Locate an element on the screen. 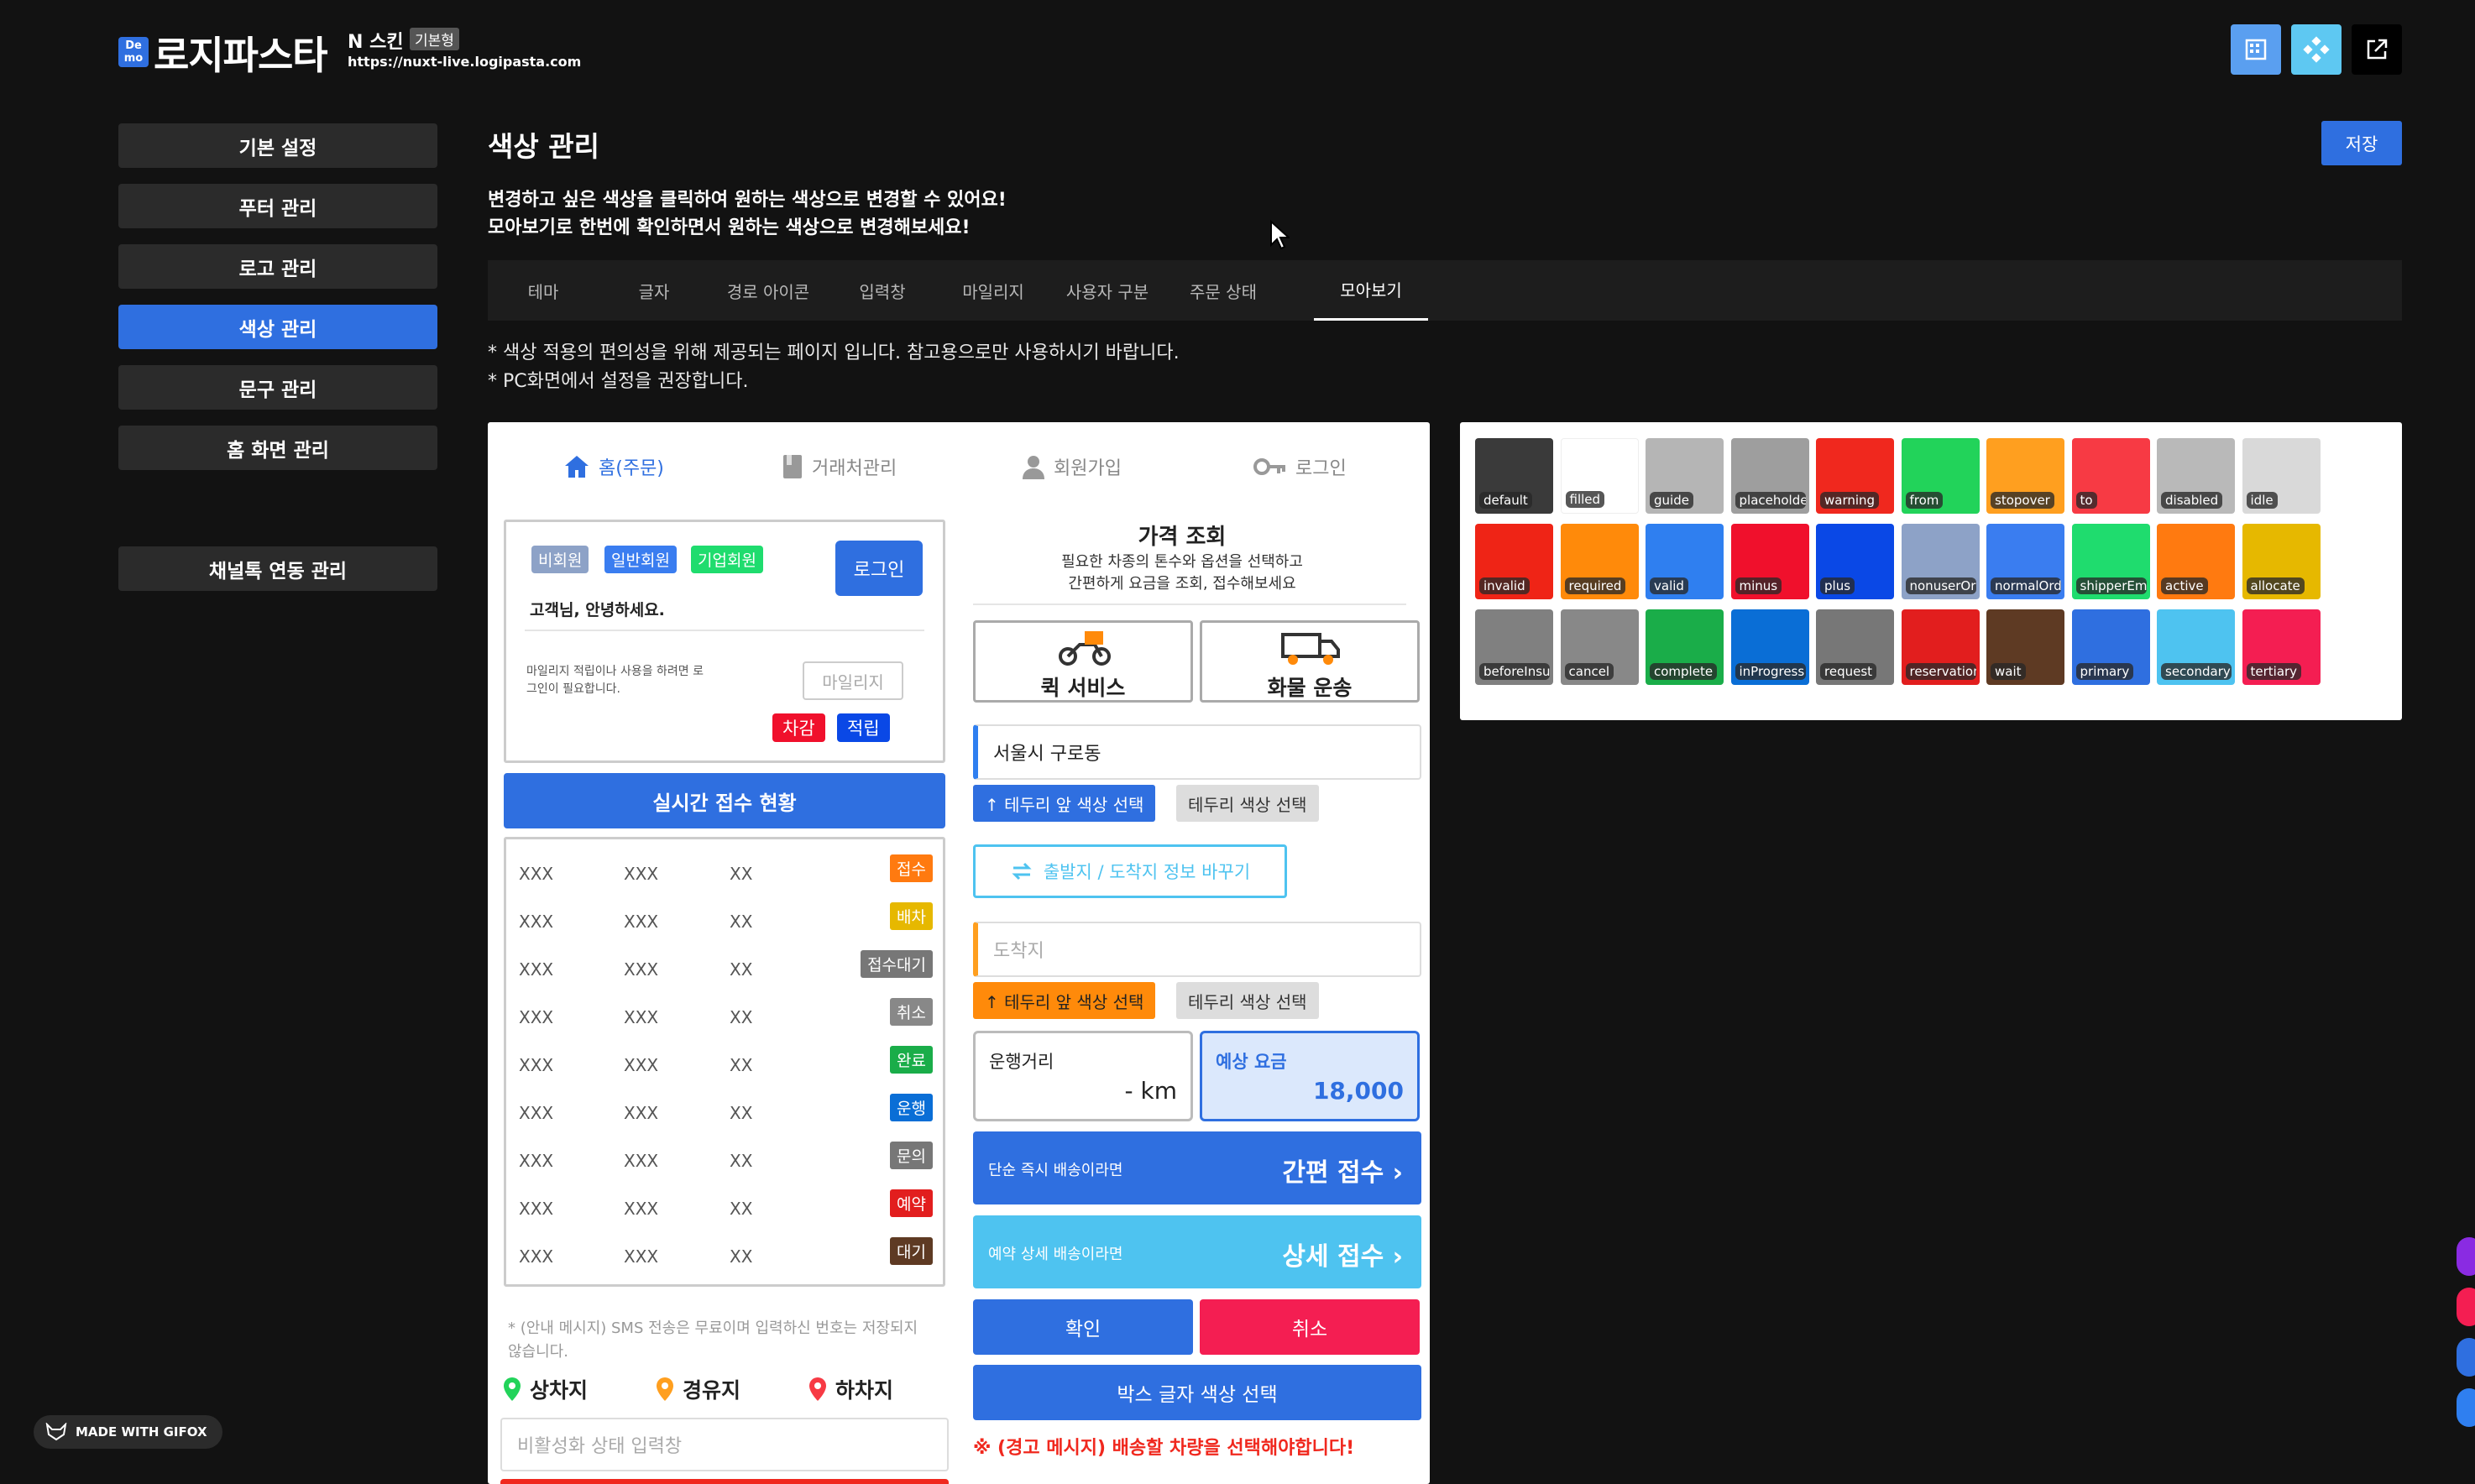 This screenshot has width=2475, height=1484. tab-input: 입력창 is located at coordinates (882, 290).